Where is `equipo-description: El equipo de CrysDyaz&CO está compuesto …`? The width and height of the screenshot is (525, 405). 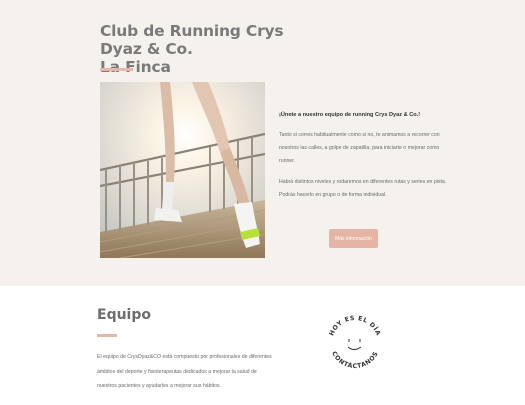 equipo-description: El equipo de CrysDyaz&CO está compuesto … is located at coordinates (184, 371).